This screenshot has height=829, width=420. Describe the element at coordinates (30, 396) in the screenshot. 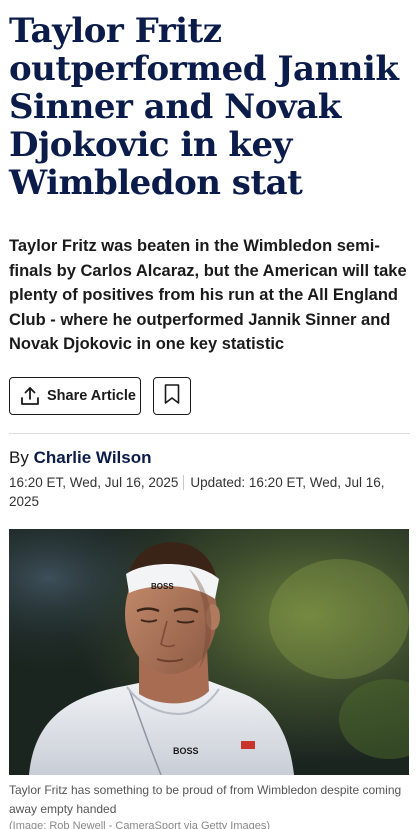

I see `share-upload-icon` at that location.